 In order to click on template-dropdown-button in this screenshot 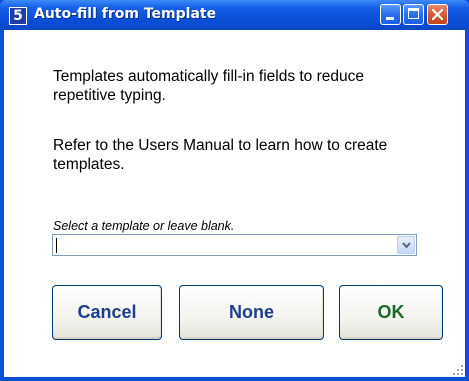, I will do `click(406, 245)`.